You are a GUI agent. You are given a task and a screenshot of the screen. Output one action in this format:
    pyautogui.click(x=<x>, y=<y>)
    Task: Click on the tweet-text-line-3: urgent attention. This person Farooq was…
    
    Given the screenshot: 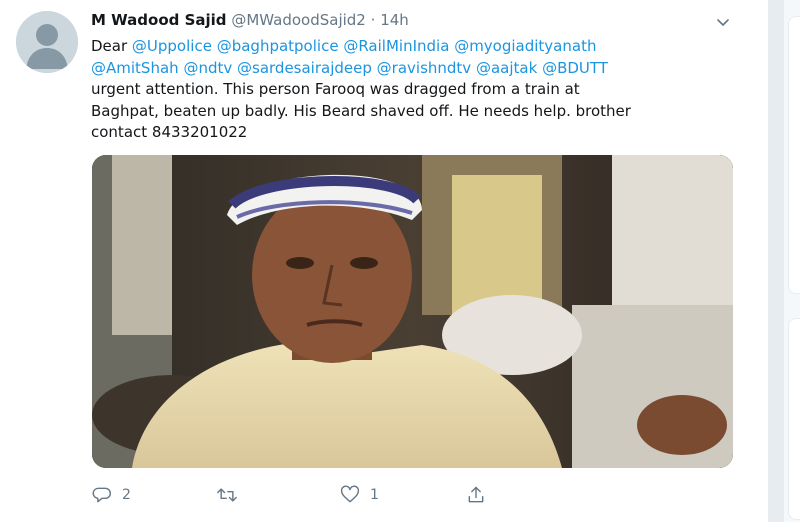 What is the action you would take?
    pyautogui.click(x=335, y=89)
    